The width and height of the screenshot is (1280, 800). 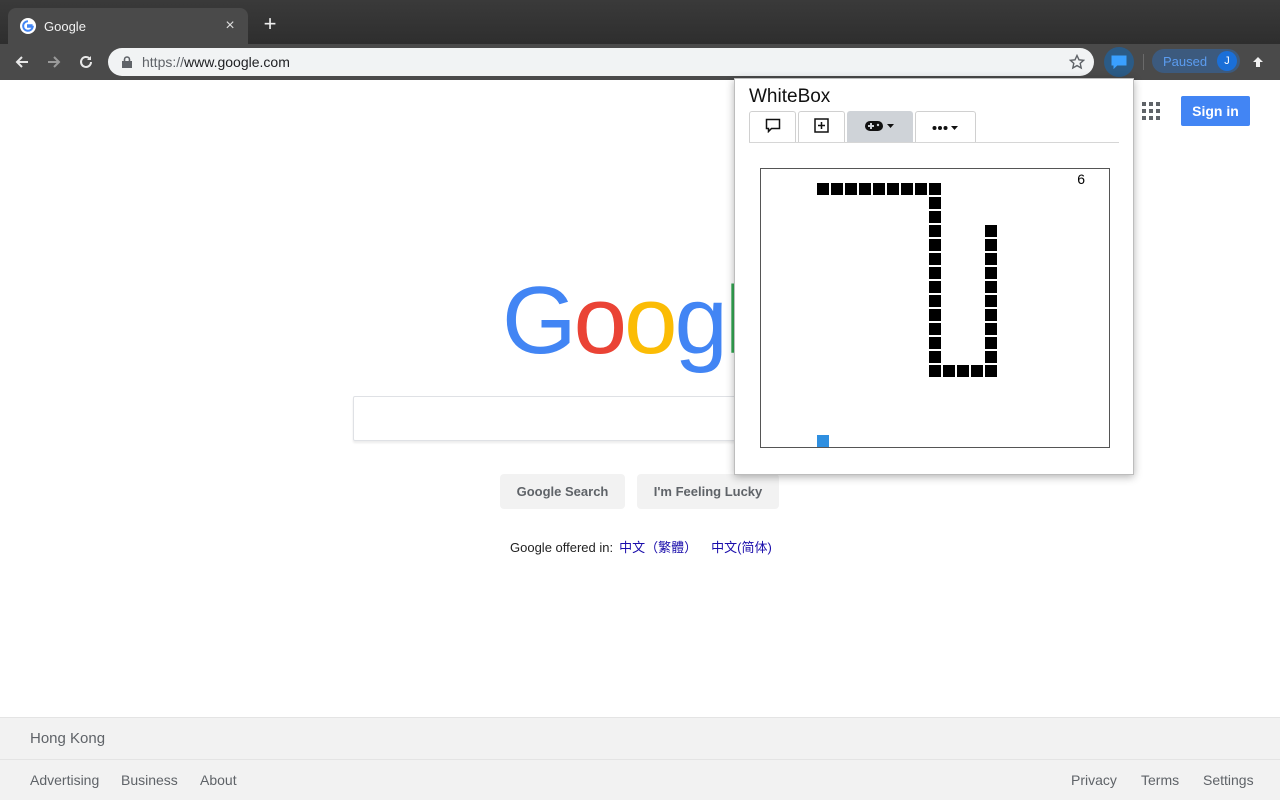 I want to click on avatar: J, so click(x=1227, y=61).